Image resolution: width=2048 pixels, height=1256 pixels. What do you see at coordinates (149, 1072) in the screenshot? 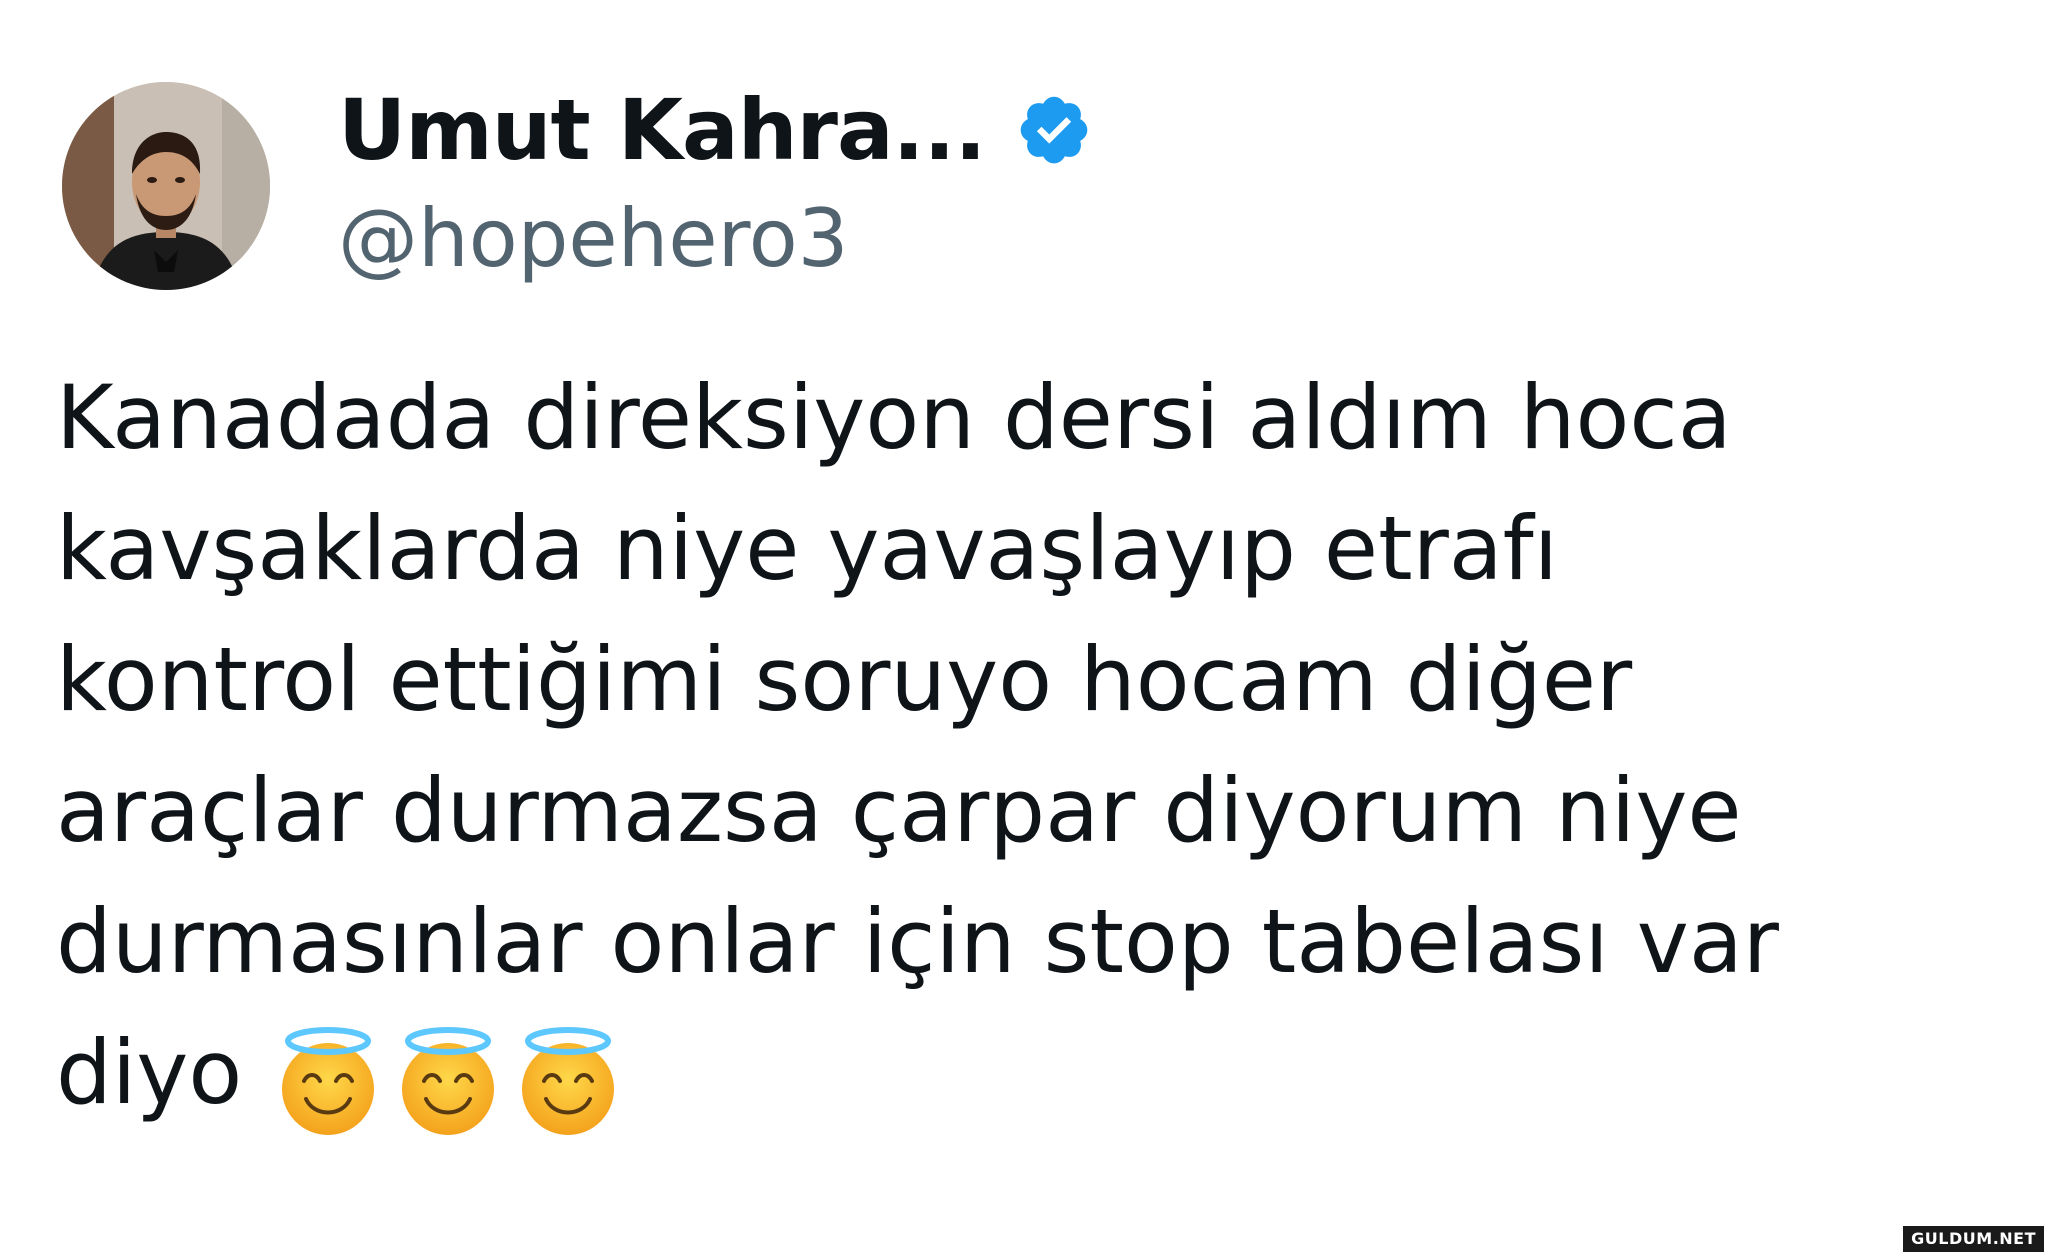
I see `tweet-line-text: diyo` at bounding box center [149, 1072].